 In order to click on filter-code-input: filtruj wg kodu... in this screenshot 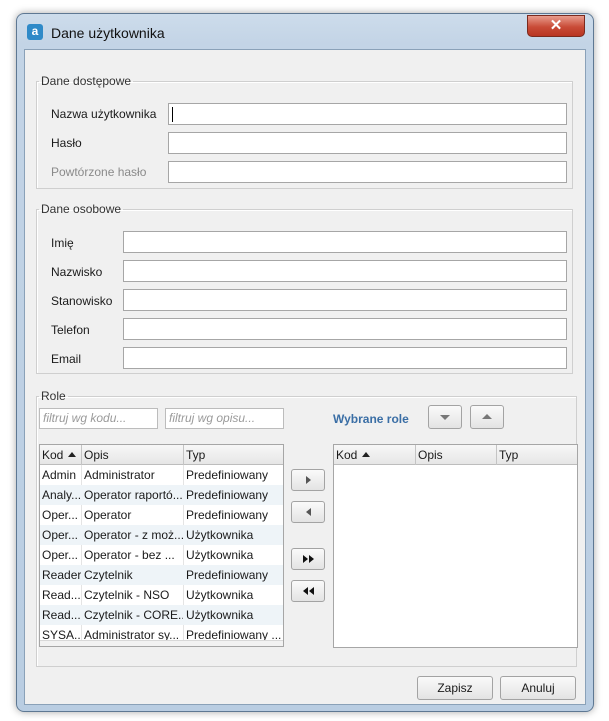, I will do `click(98, 418)`.